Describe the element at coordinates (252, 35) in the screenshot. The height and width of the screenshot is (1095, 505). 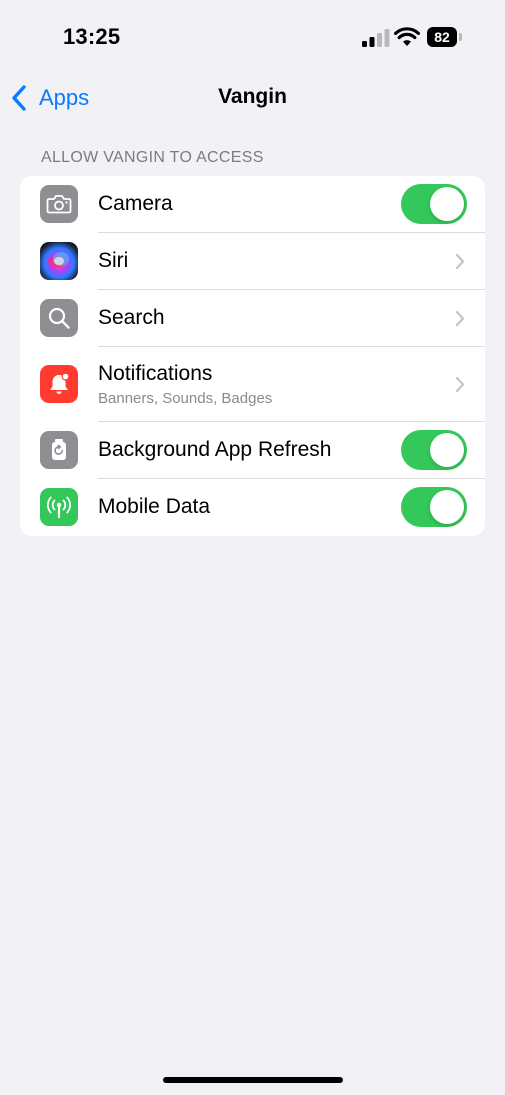
I see `status-bar: 13:25 82` at that location.